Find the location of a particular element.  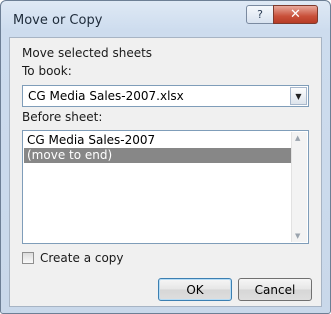

close-button: ✕ is located at coordinates (295, 14).